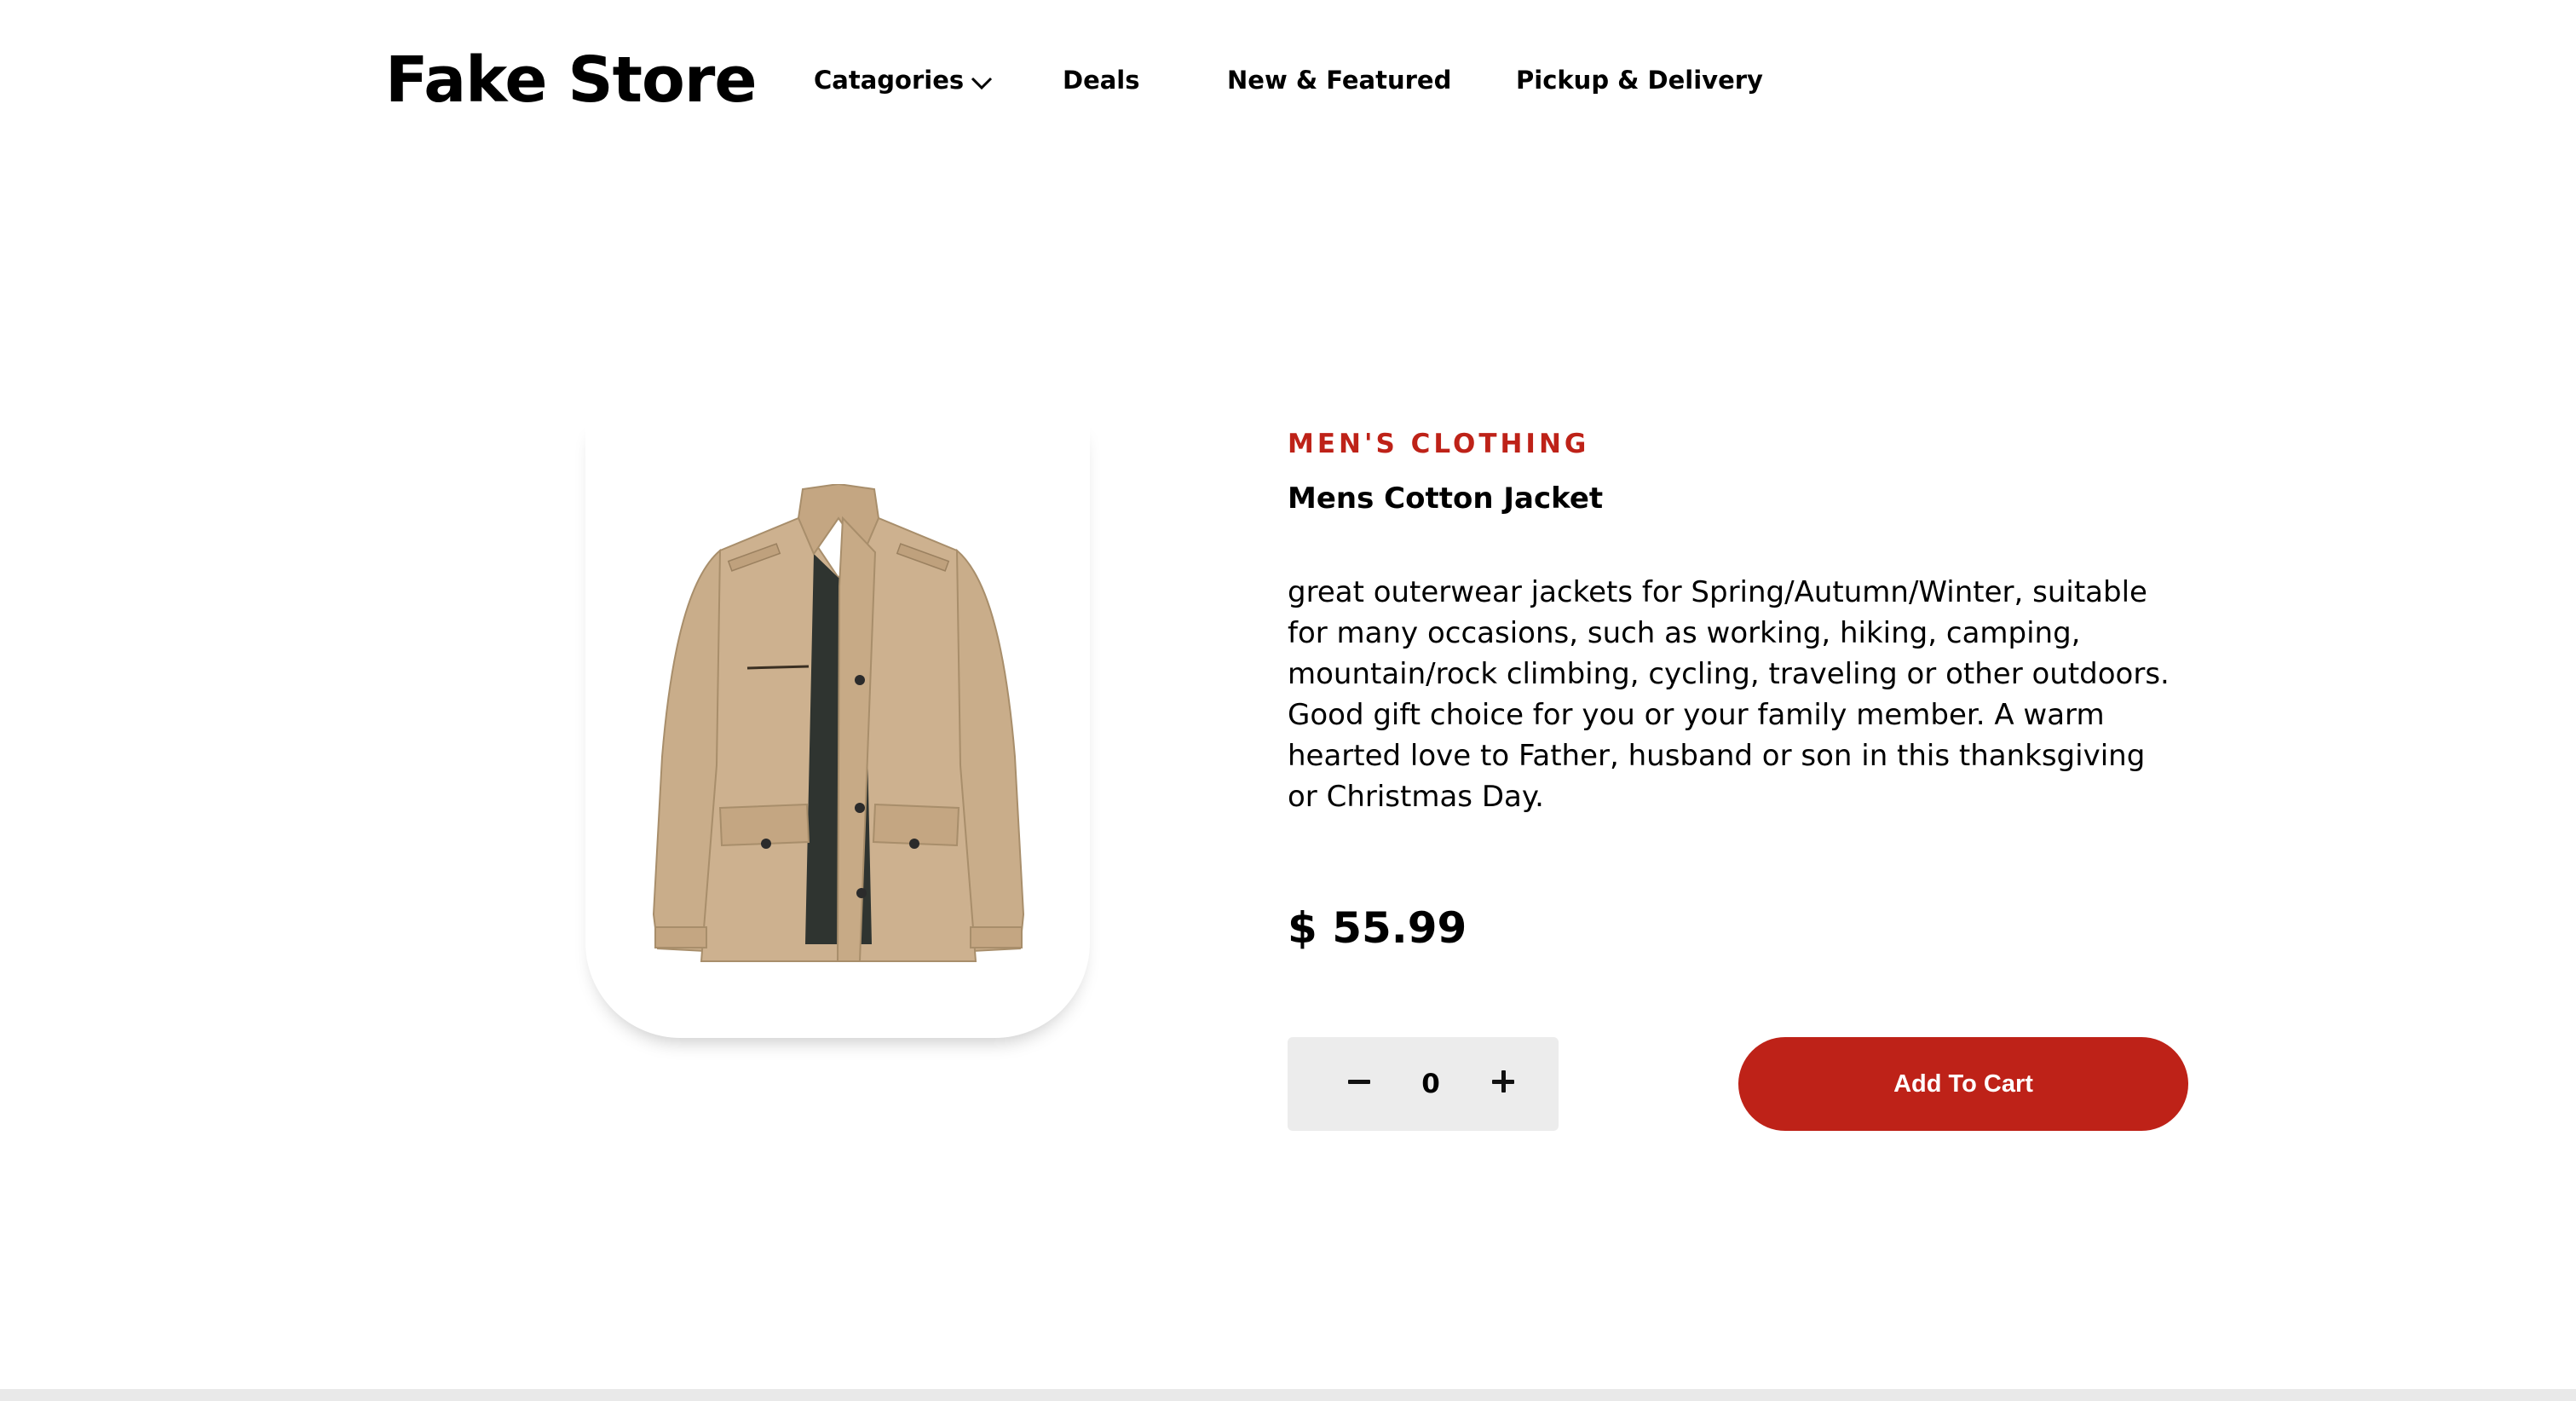  What do you see at coordinates (1963, 1084) in the screenshot?
I see `add-to-cart-button: Add To Cart` at bounding box center [1963, 1084].